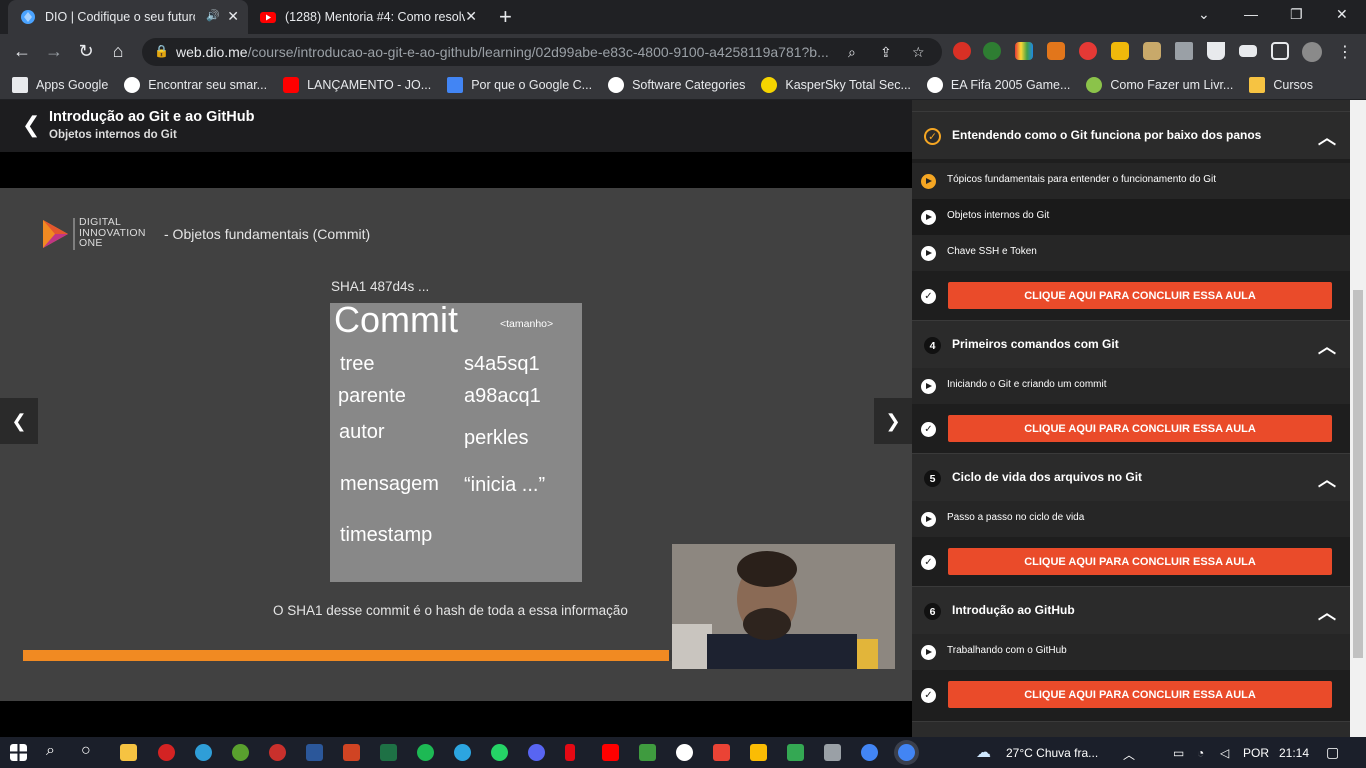 The height and width of the screenshot is (768, 1366). Describe the element at coordinates (1131, 477) in the screenshot. I see `section-header: 5 Ciclo de vida dos arquivos no Git ︿` at that location.